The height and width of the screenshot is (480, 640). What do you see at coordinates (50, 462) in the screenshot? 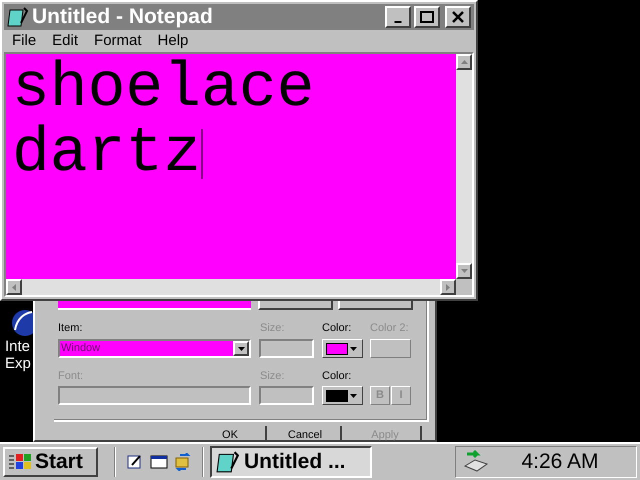
I see `start-button: Start` at bounding box center [50, 462].